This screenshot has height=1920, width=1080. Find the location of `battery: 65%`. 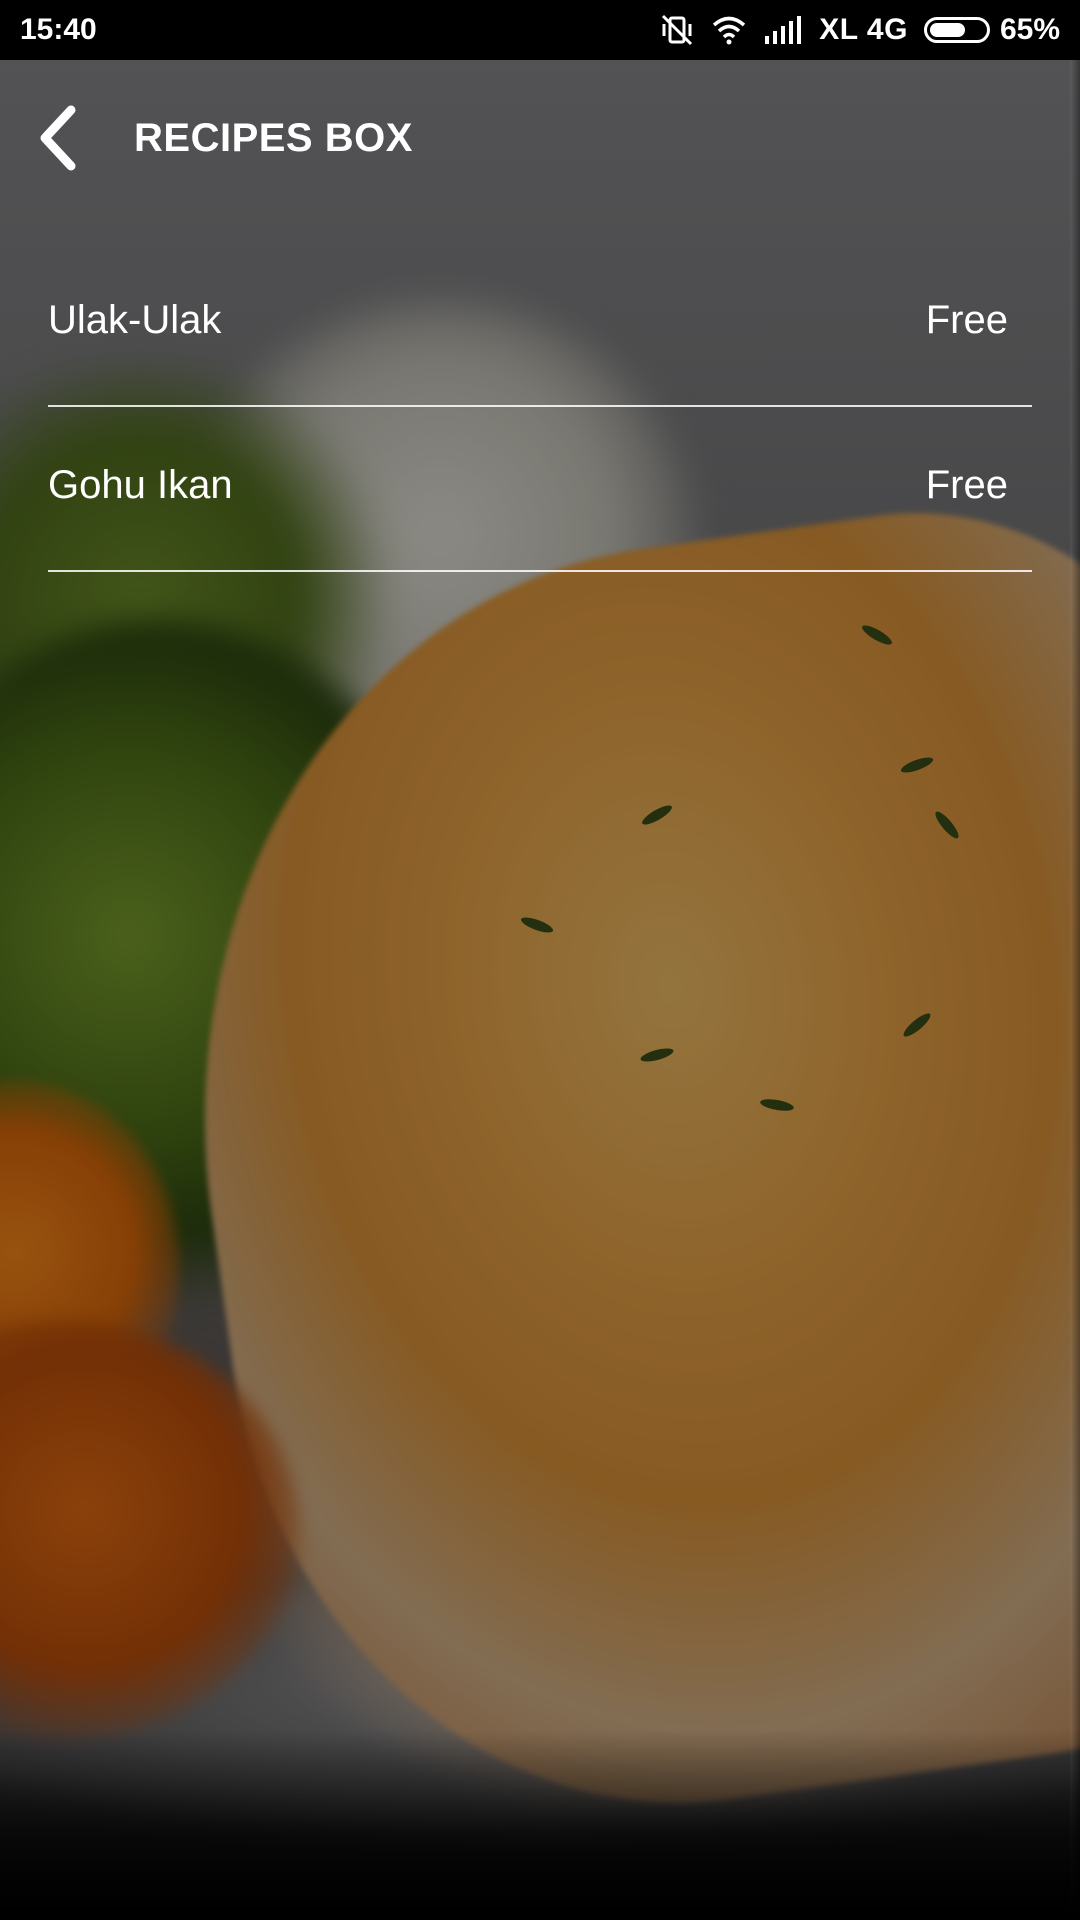

battery: 65% is located at coordinates (991, 30).